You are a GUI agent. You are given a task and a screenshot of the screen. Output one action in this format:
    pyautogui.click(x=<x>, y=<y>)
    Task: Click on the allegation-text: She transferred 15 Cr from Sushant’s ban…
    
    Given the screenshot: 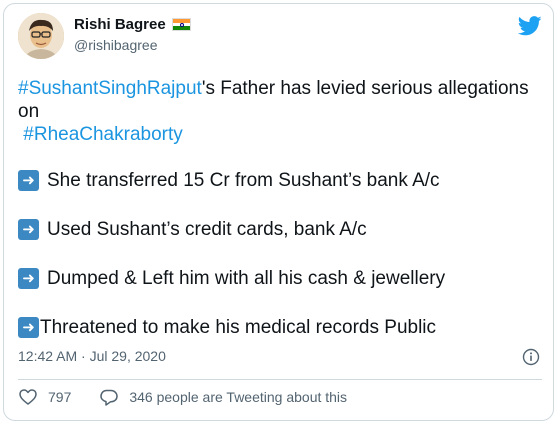 What is the action you would take?
    pyautogui.click(x=243, y=180)
    